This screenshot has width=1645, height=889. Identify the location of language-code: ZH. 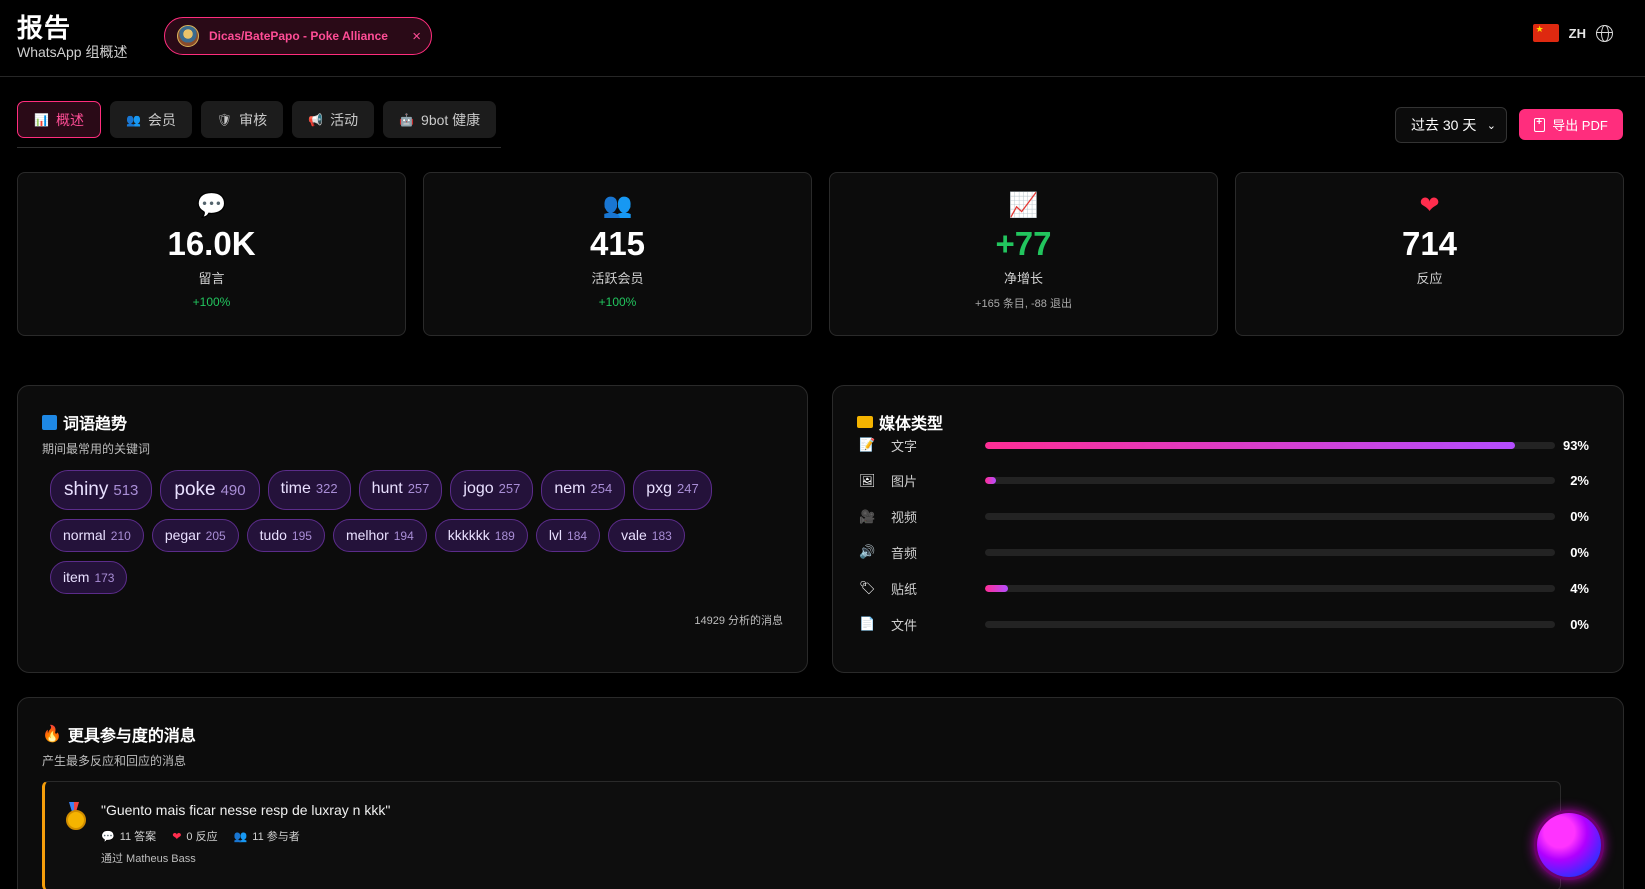
(1577, 33).